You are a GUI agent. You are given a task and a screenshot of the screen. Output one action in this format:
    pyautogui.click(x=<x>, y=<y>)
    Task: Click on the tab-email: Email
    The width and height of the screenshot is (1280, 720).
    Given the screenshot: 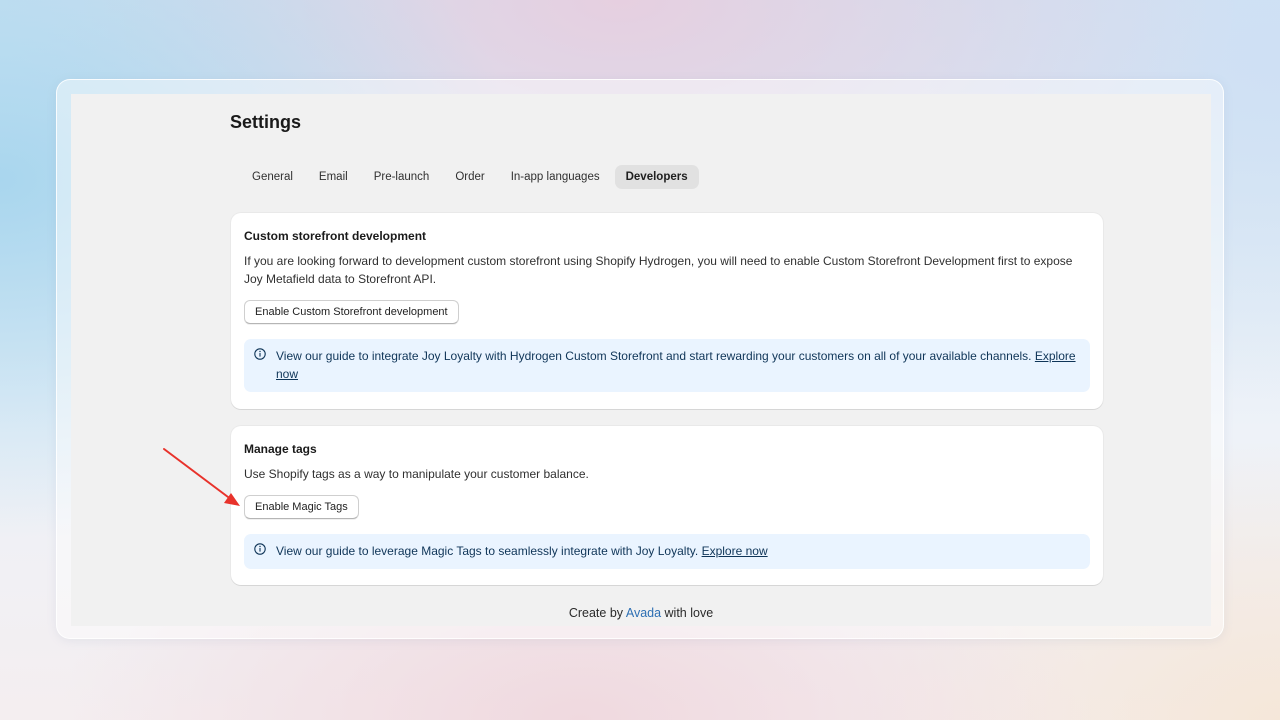 What is the action you would take?
    pyautogui.click(x=333, y=177)
    